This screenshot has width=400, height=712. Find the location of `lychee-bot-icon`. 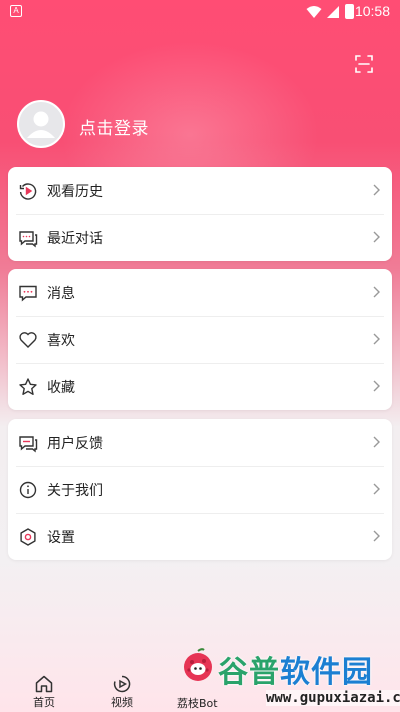

lychee-bot-icon is located at coordinates (198, 664).